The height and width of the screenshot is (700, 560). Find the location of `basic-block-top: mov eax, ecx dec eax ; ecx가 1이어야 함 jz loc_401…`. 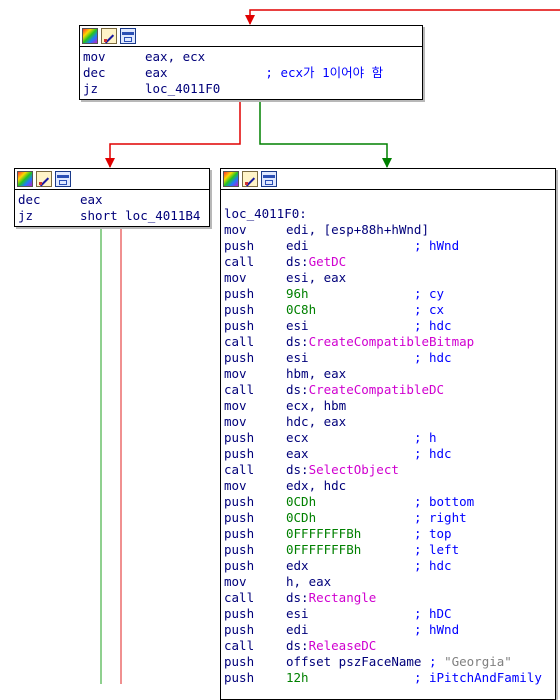

basic-block-top: mov eax, ecx dec eax ; ecx가 1이어야 함 jz loc_401… is located at coordinates (251, 62).